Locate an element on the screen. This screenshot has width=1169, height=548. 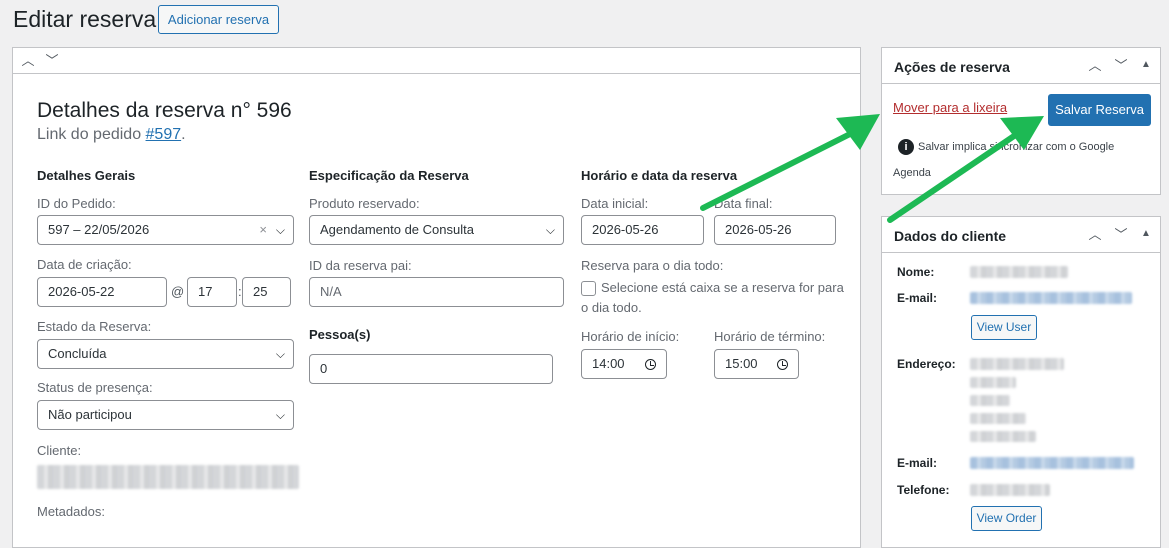
created-label: Data de criação: is located at coordinates (84, 264).